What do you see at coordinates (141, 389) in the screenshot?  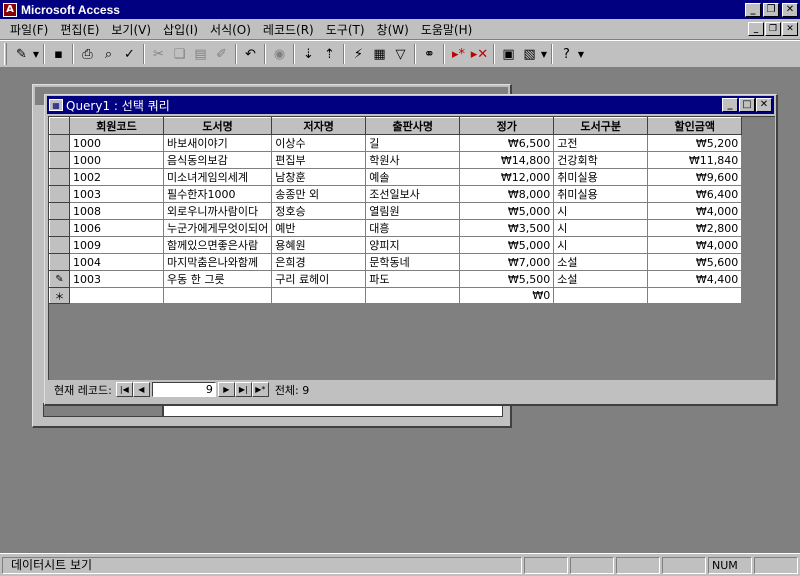 I see `previous-record-button: ◀` at bounding box center [141, 389].